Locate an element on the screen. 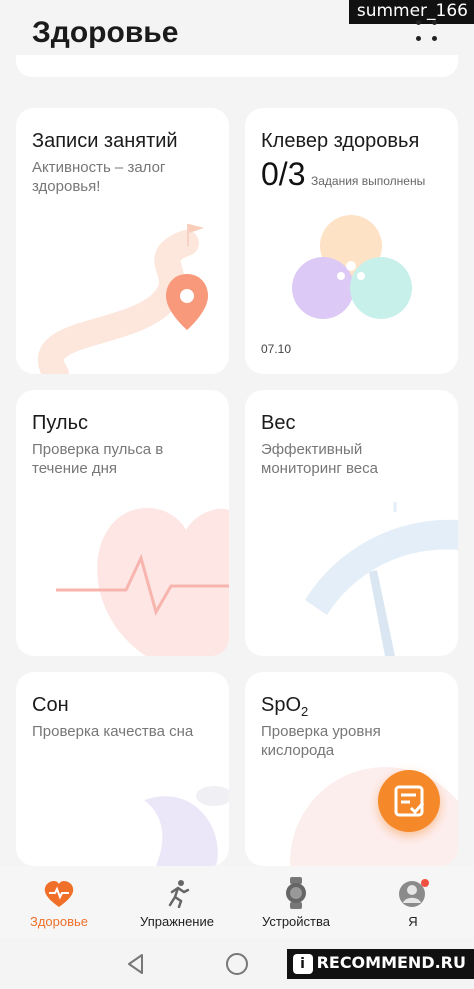 The width and height of the screenshot is (474, 989). pulse-card: Пульс Проверка пульса в течение дня is located at coordinates (122, 523).